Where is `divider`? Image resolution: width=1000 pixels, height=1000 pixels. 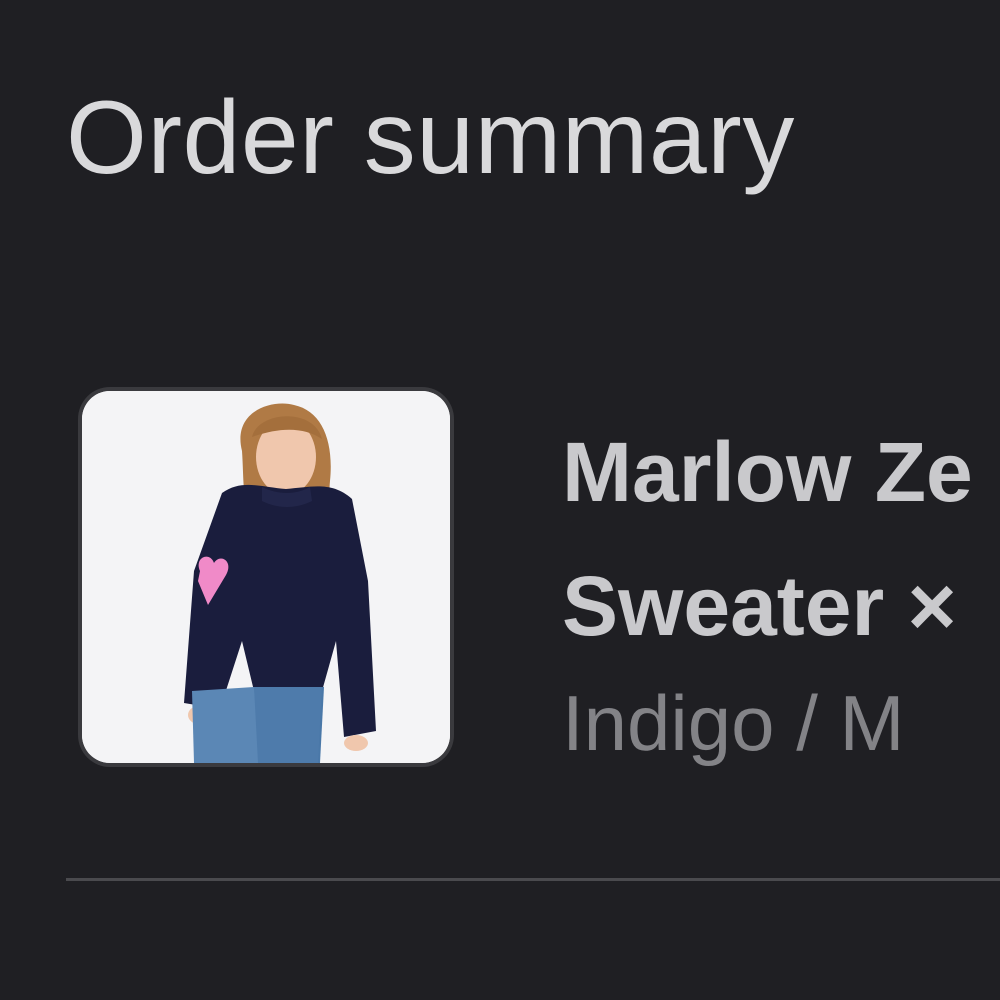 divider is located at coordinates (533, 879).